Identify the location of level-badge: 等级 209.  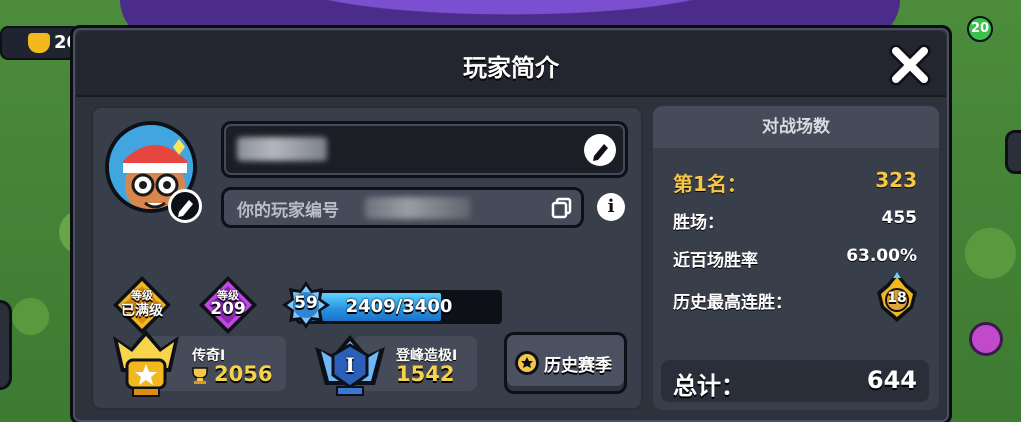
(228, 305).